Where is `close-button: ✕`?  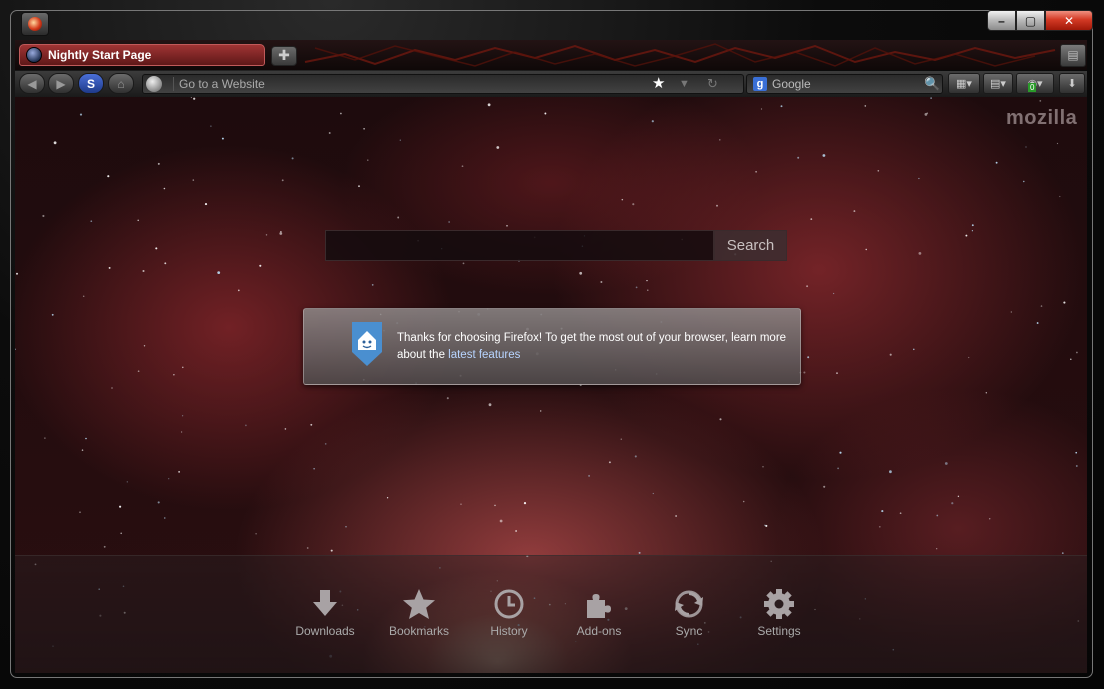
close-button: ✕ is located at coordinates (1069, 20).